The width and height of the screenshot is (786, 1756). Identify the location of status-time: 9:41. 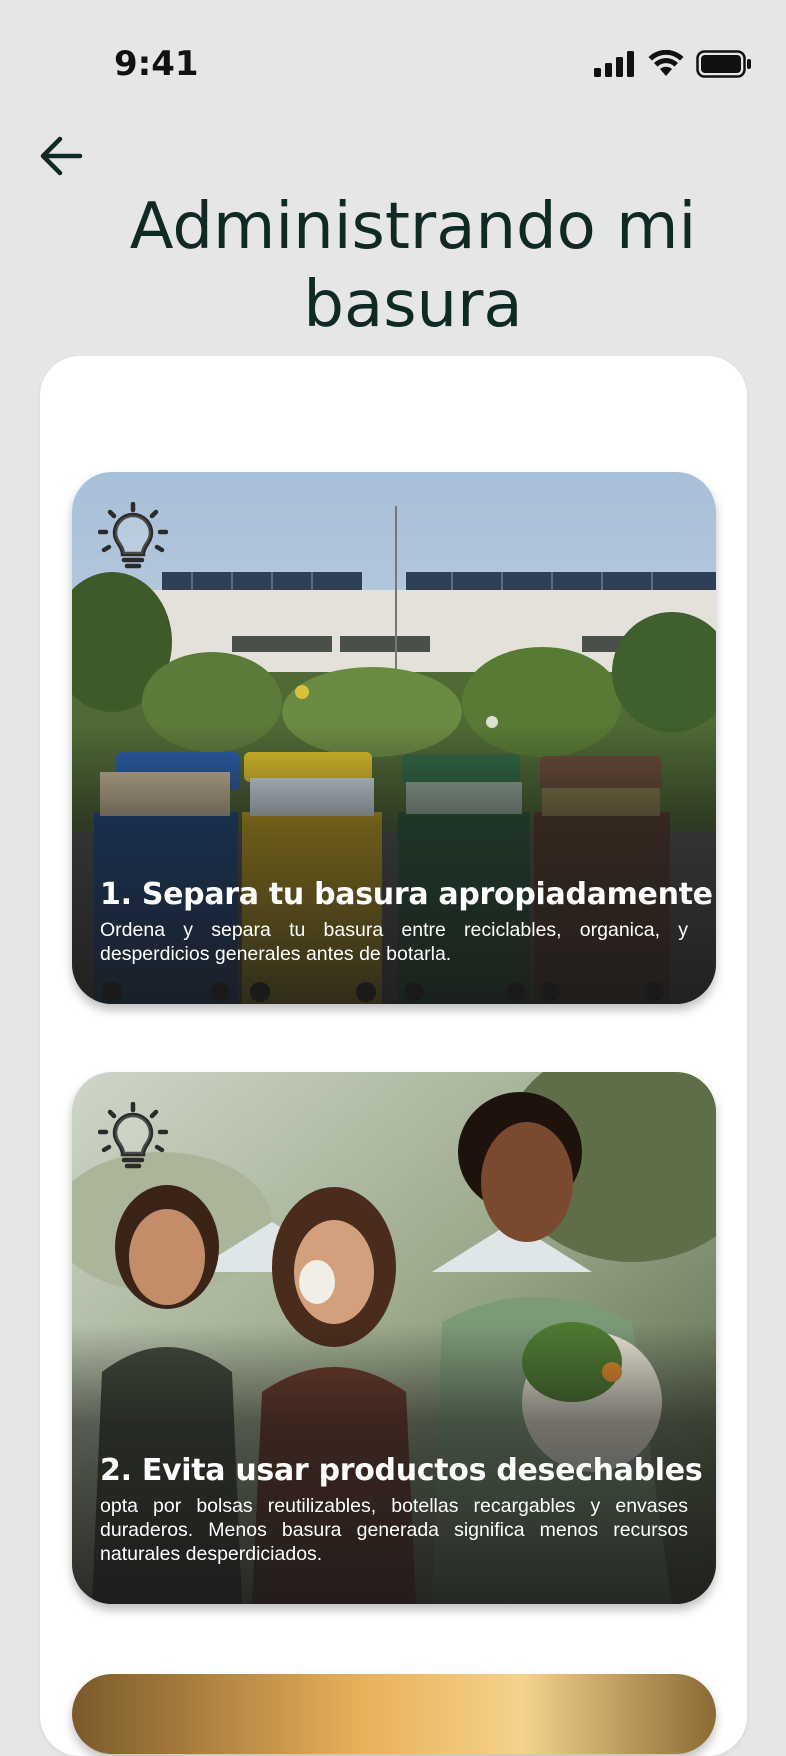
(156, 64).